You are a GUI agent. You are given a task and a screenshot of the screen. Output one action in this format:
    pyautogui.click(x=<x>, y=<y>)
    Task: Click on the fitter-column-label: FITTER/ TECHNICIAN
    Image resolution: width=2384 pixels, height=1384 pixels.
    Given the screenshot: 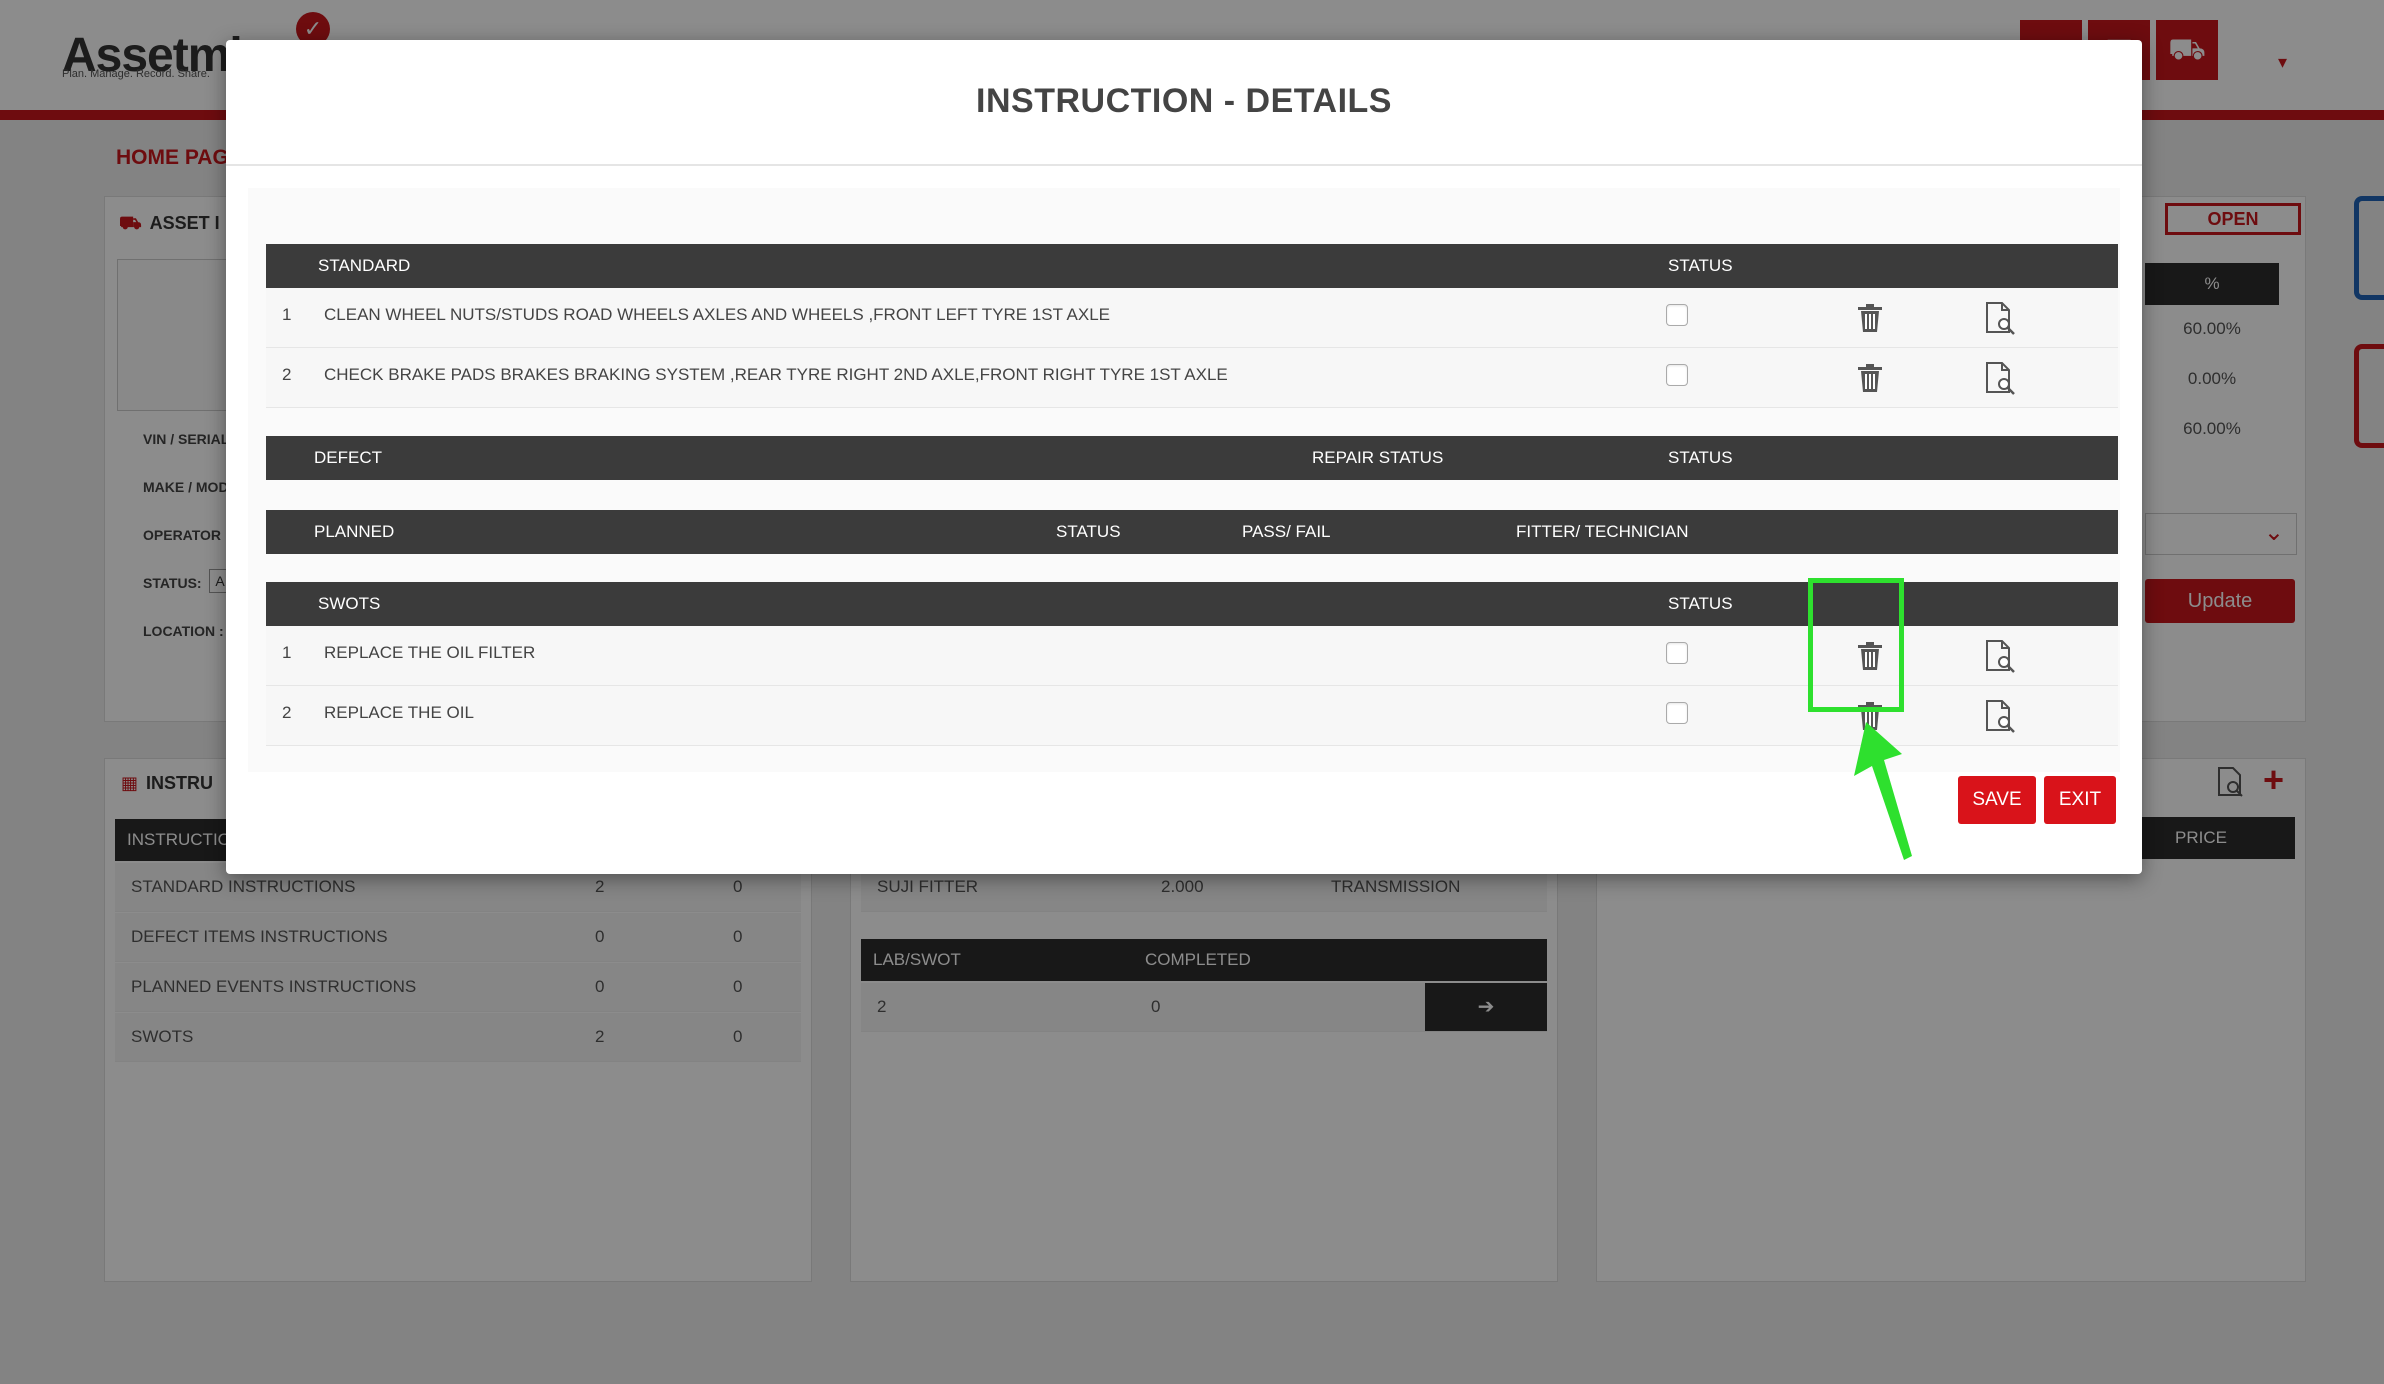 What is the action you would take?
    pyautogui.click(x=1602, y=531)
    